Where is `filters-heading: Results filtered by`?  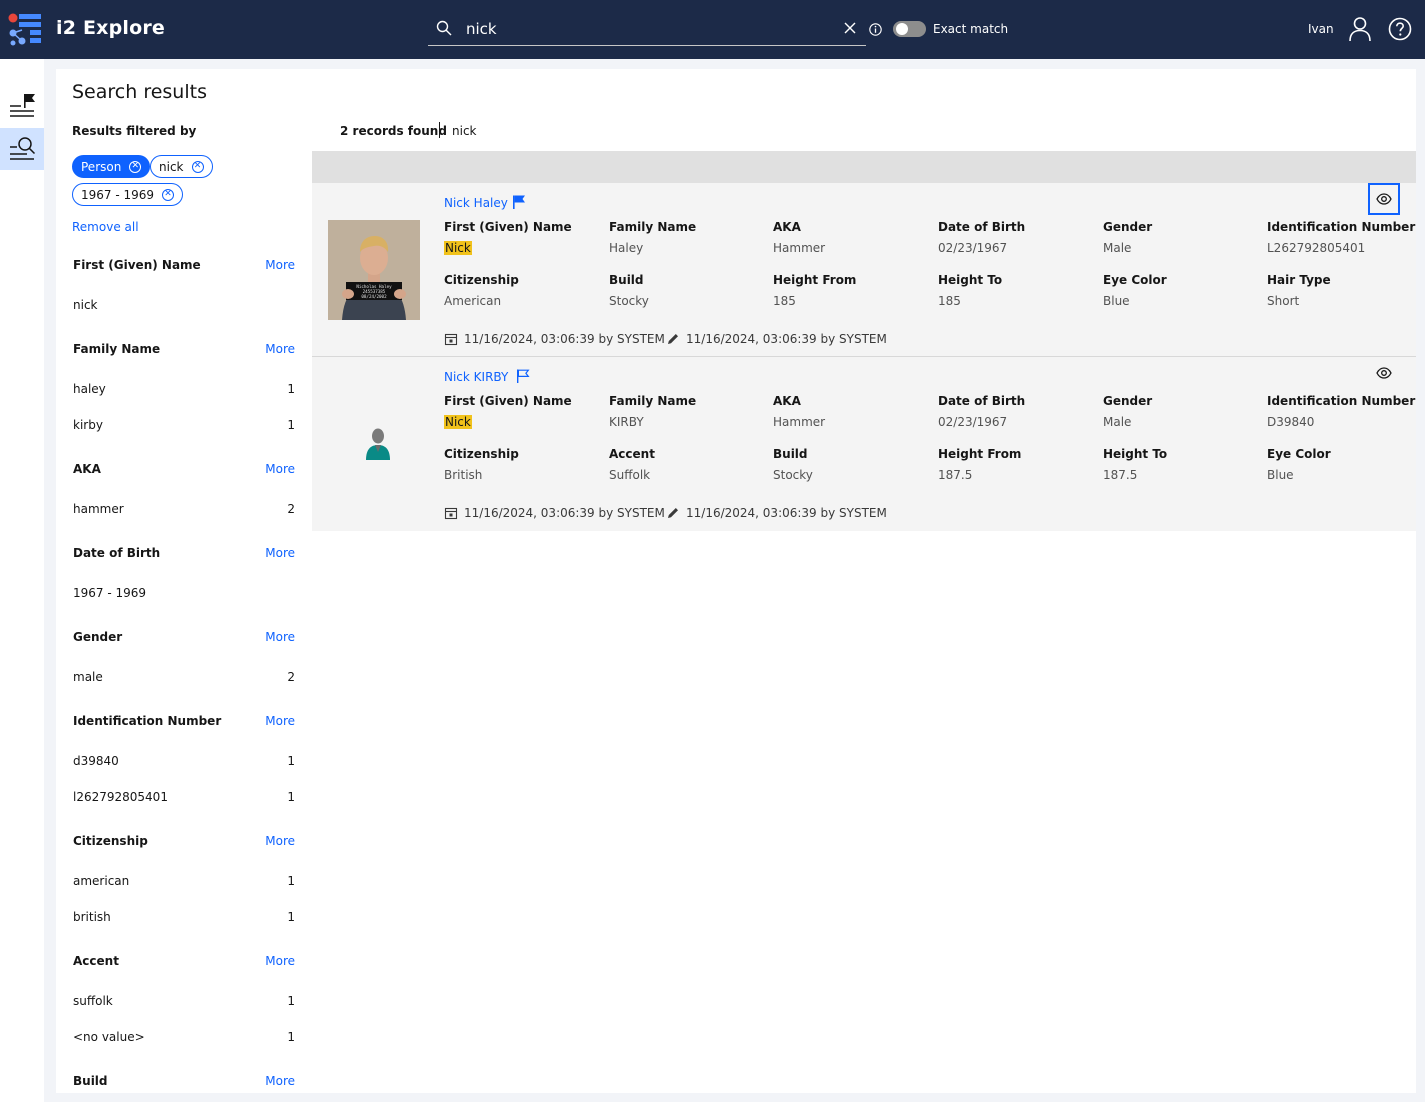
filters-heading: Results filtered by is located at coordinates (134, 131).